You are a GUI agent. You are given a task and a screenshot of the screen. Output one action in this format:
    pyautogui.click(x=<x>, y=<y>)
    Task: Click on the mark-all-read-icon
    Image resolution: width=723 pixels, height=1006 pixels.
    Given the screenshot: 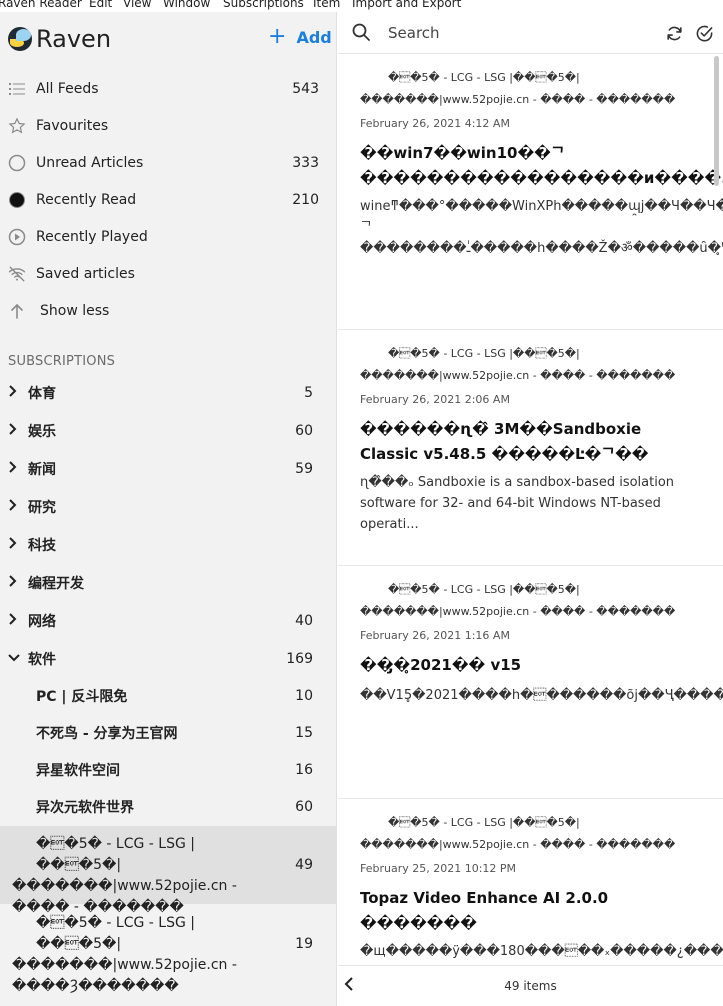 What is the action you would take?
    pyautogui.click(x=704, y=35)
    